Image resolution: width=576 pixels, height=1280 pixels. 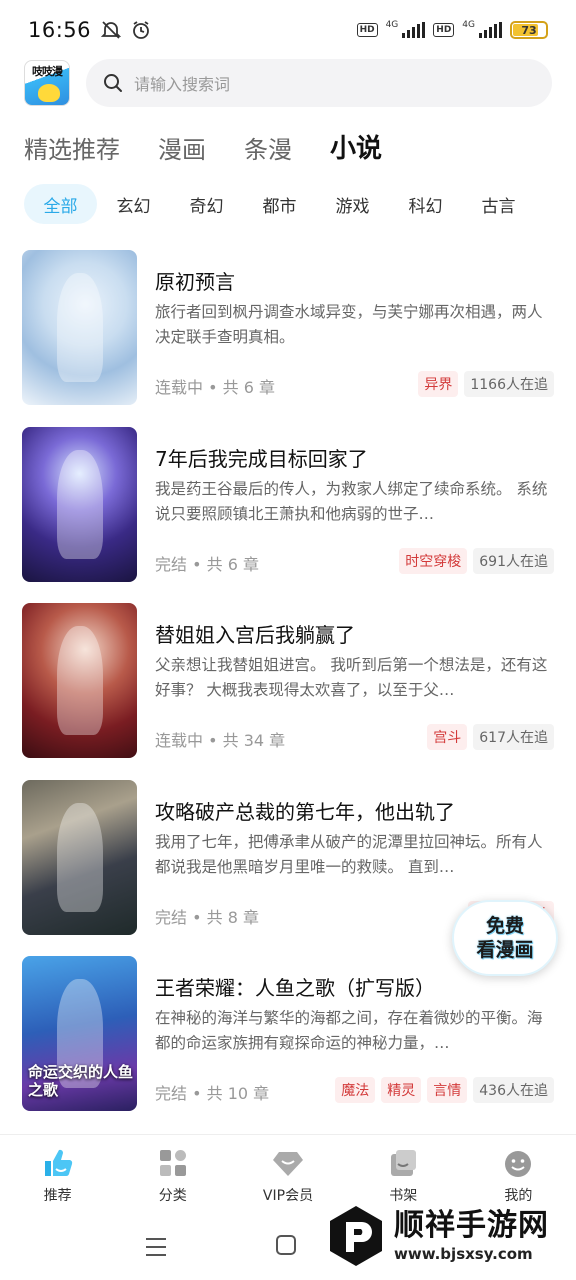 I want to click on book-title: 替姐姐入宫后我躺赢了, so click(x=255, y=633).